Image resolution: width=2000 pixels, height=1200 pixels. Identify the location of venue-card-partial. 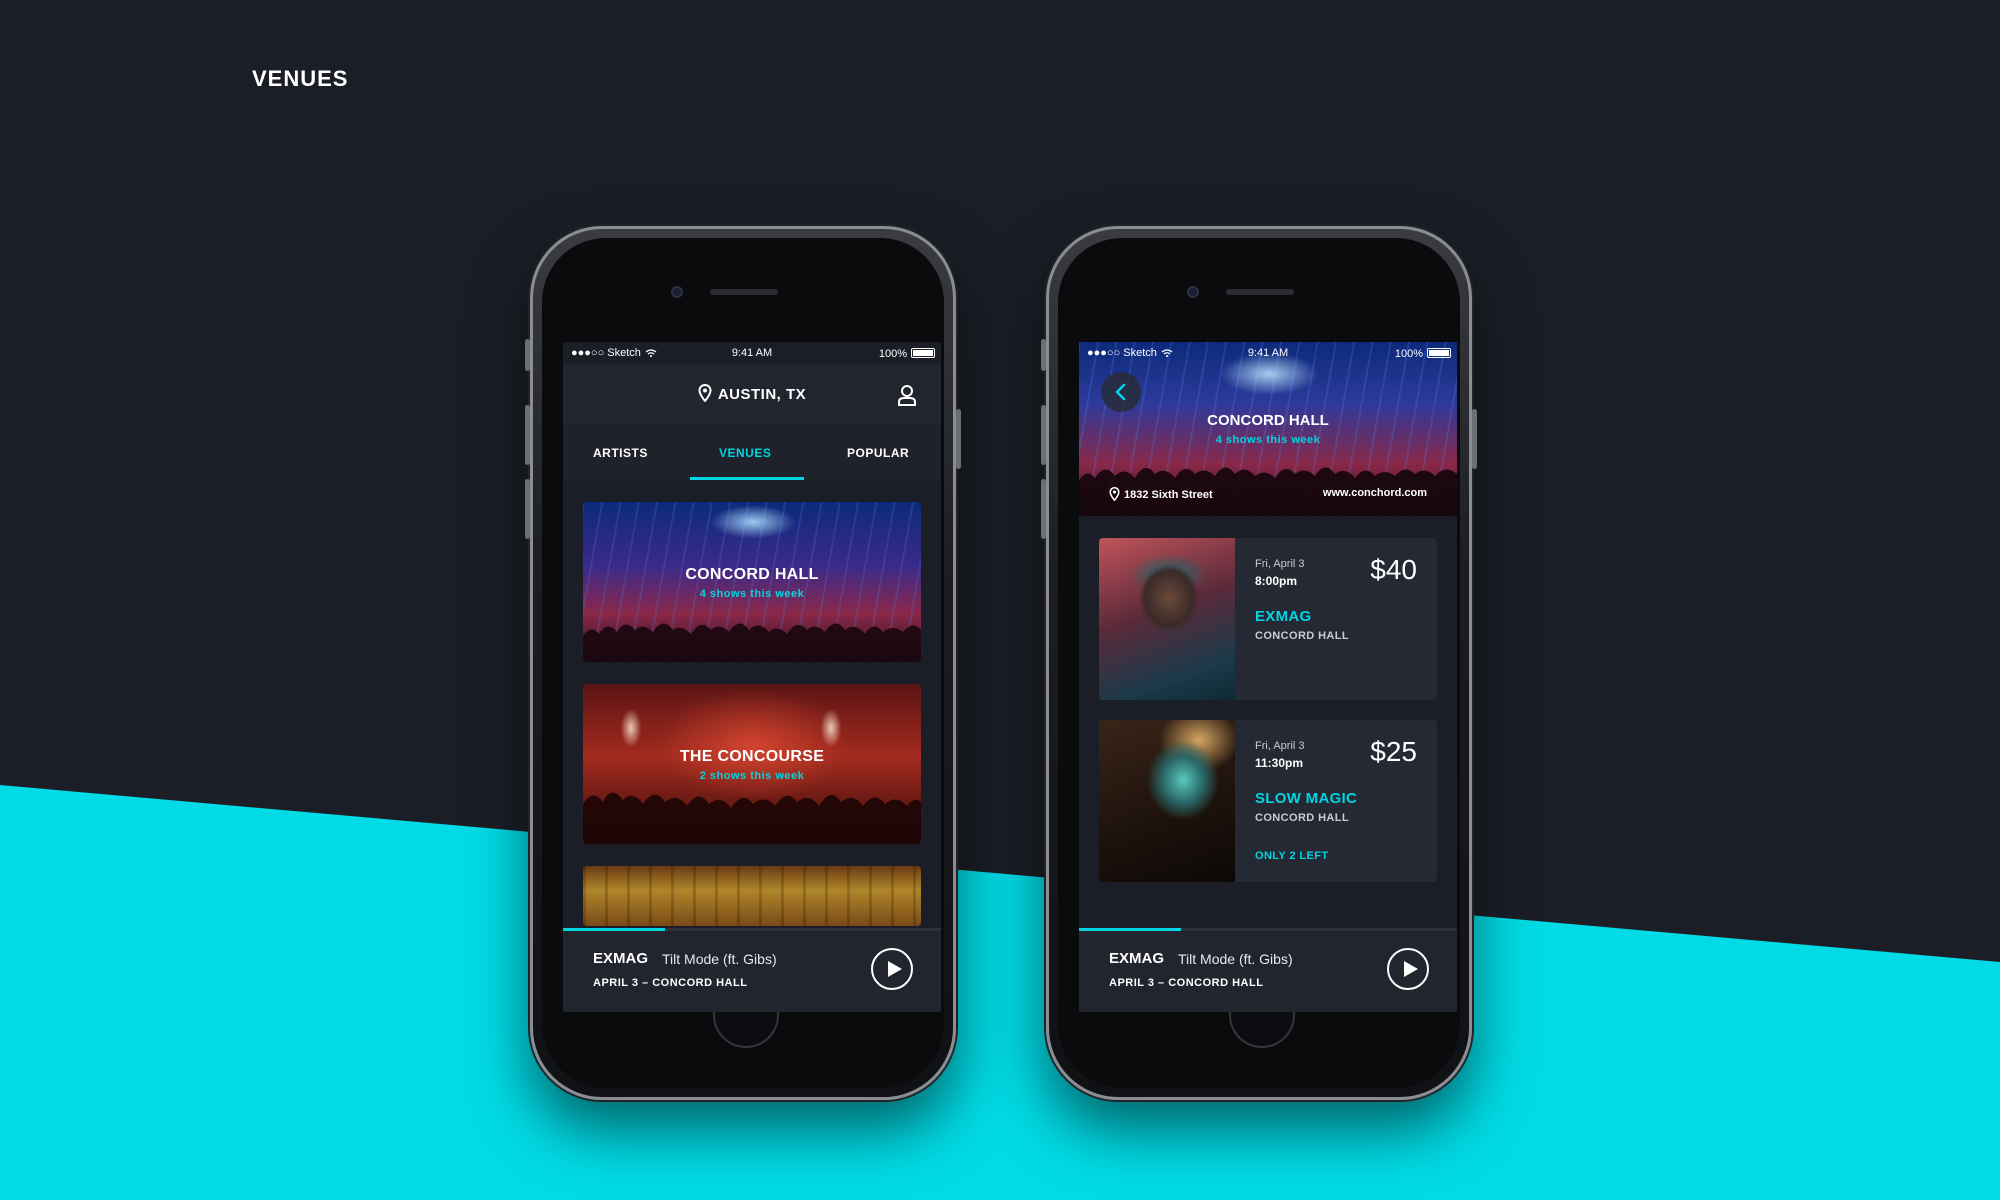
(752, 896).